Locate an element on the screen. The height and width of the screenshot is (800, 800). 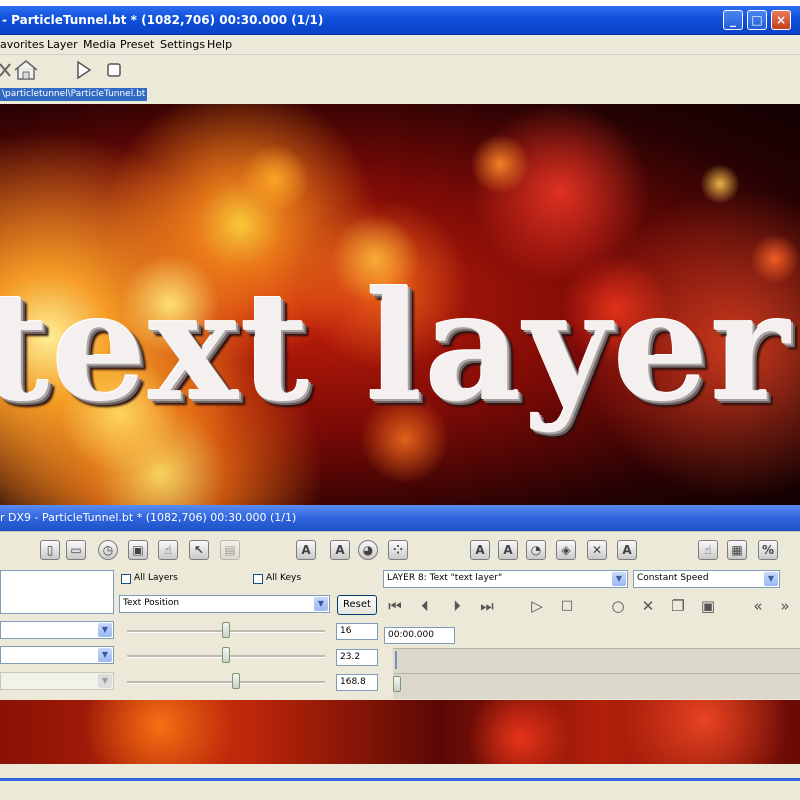
property-select-value: Text Position is located at coordinates (151, 603).